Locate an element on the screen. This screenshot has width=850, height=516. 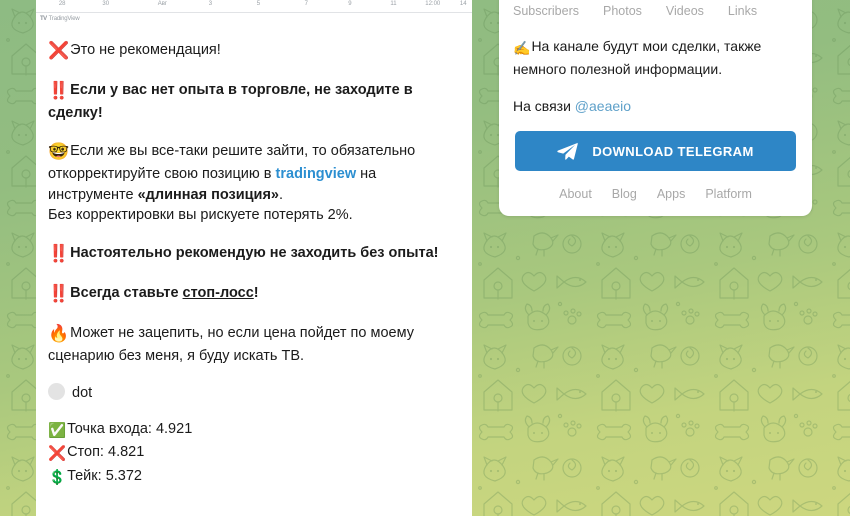
level-label: Тейк: is located at coordinates (84, 475).